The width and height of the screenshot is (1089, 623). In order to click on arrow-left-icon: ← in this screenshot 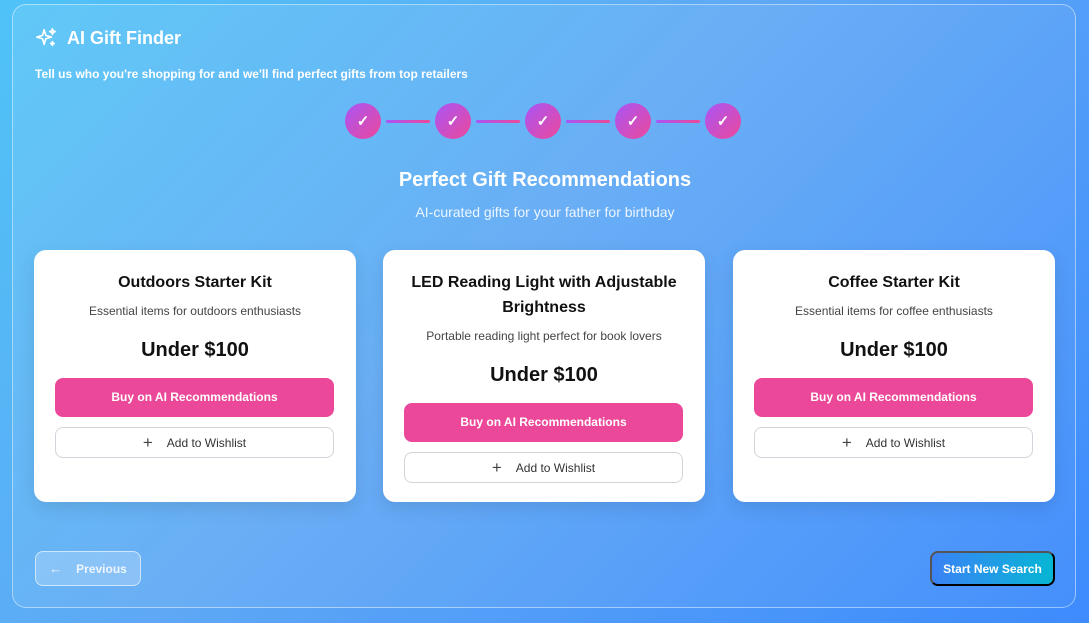, I will do `click(56, 568)`.